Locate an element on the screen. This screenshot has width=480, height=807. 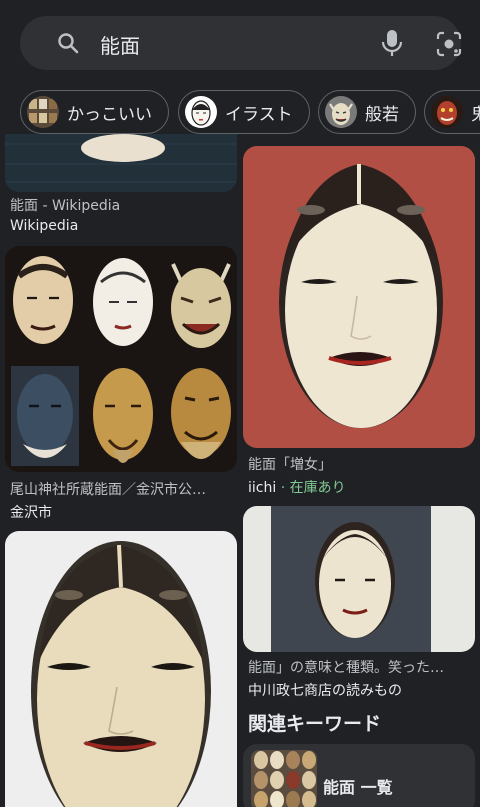
mic-icon is located at coordinates (392, 45).